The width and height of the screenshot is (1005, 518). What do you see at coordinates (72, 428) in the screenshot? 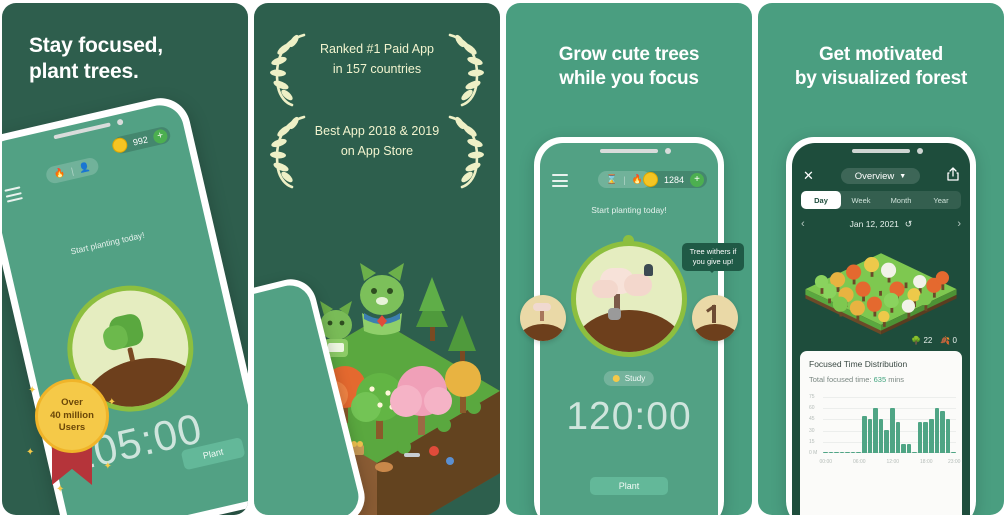
I see `badge-line-3: Users` at bounding box center [72, 428].